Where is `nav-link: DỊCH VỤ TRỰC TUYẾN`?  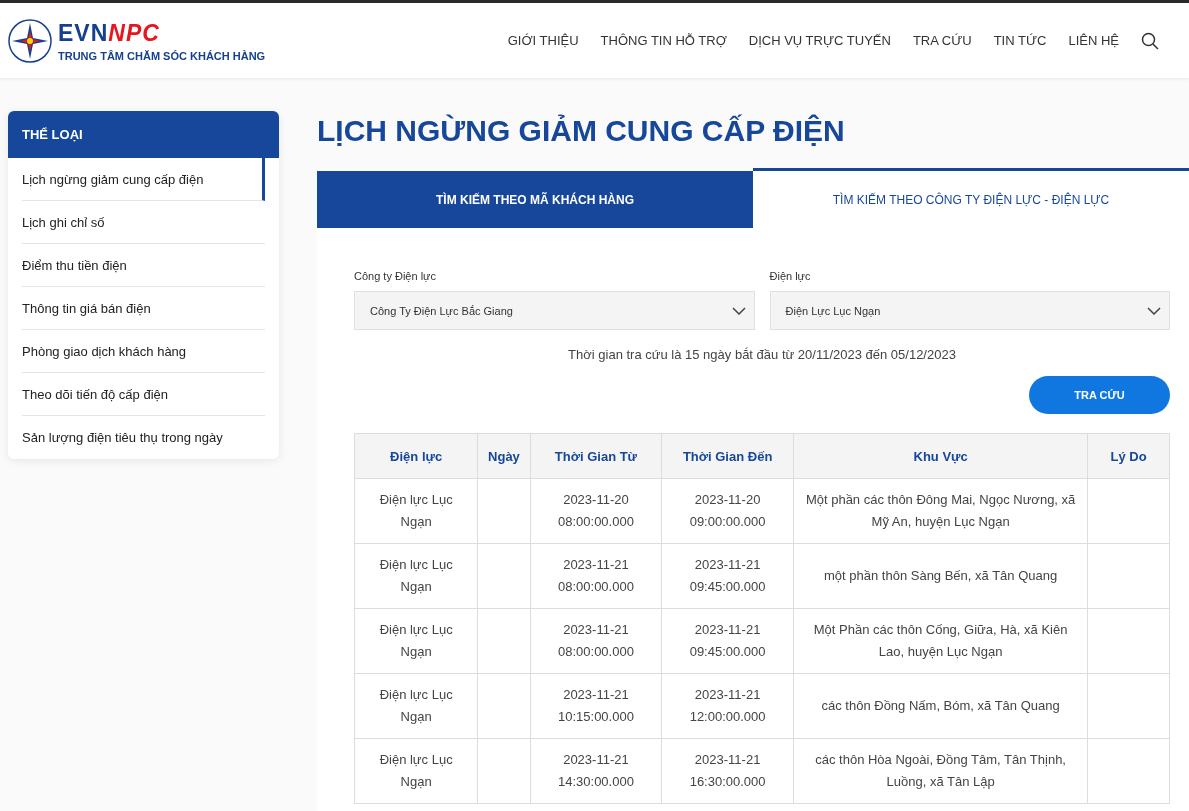
nav-link: DỊCH VỤ TRỰC TUYẾN is located at coordinates (819, 40).